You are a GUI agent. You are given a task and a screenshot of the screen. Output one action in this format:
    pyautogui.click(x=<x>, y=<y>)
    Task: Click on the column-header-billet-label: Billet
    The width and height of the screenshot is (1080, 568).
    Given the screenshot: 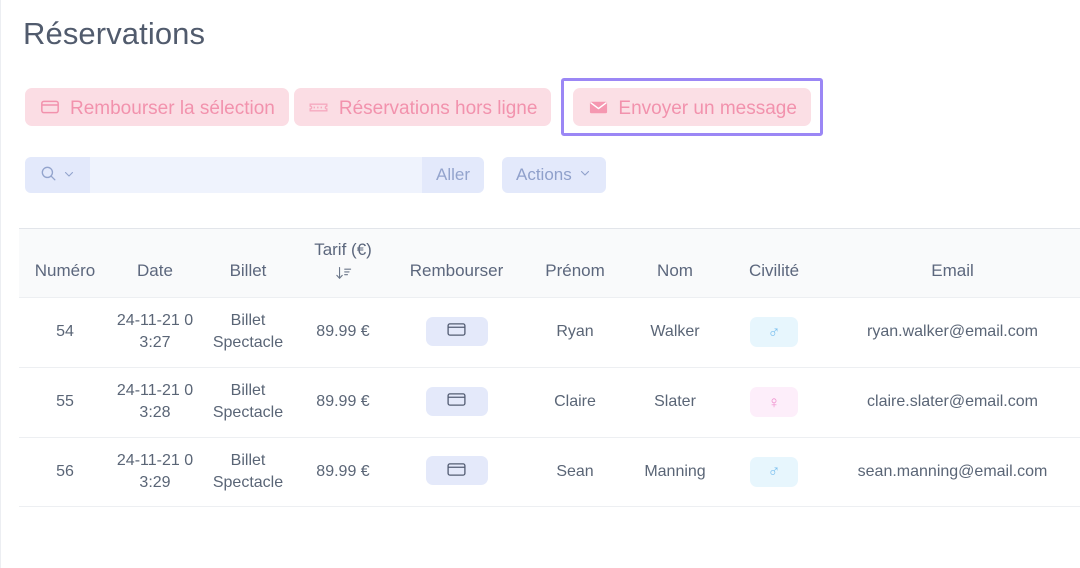 What is the action you would take?
    pyautogui.click(x=248, y=270)
    